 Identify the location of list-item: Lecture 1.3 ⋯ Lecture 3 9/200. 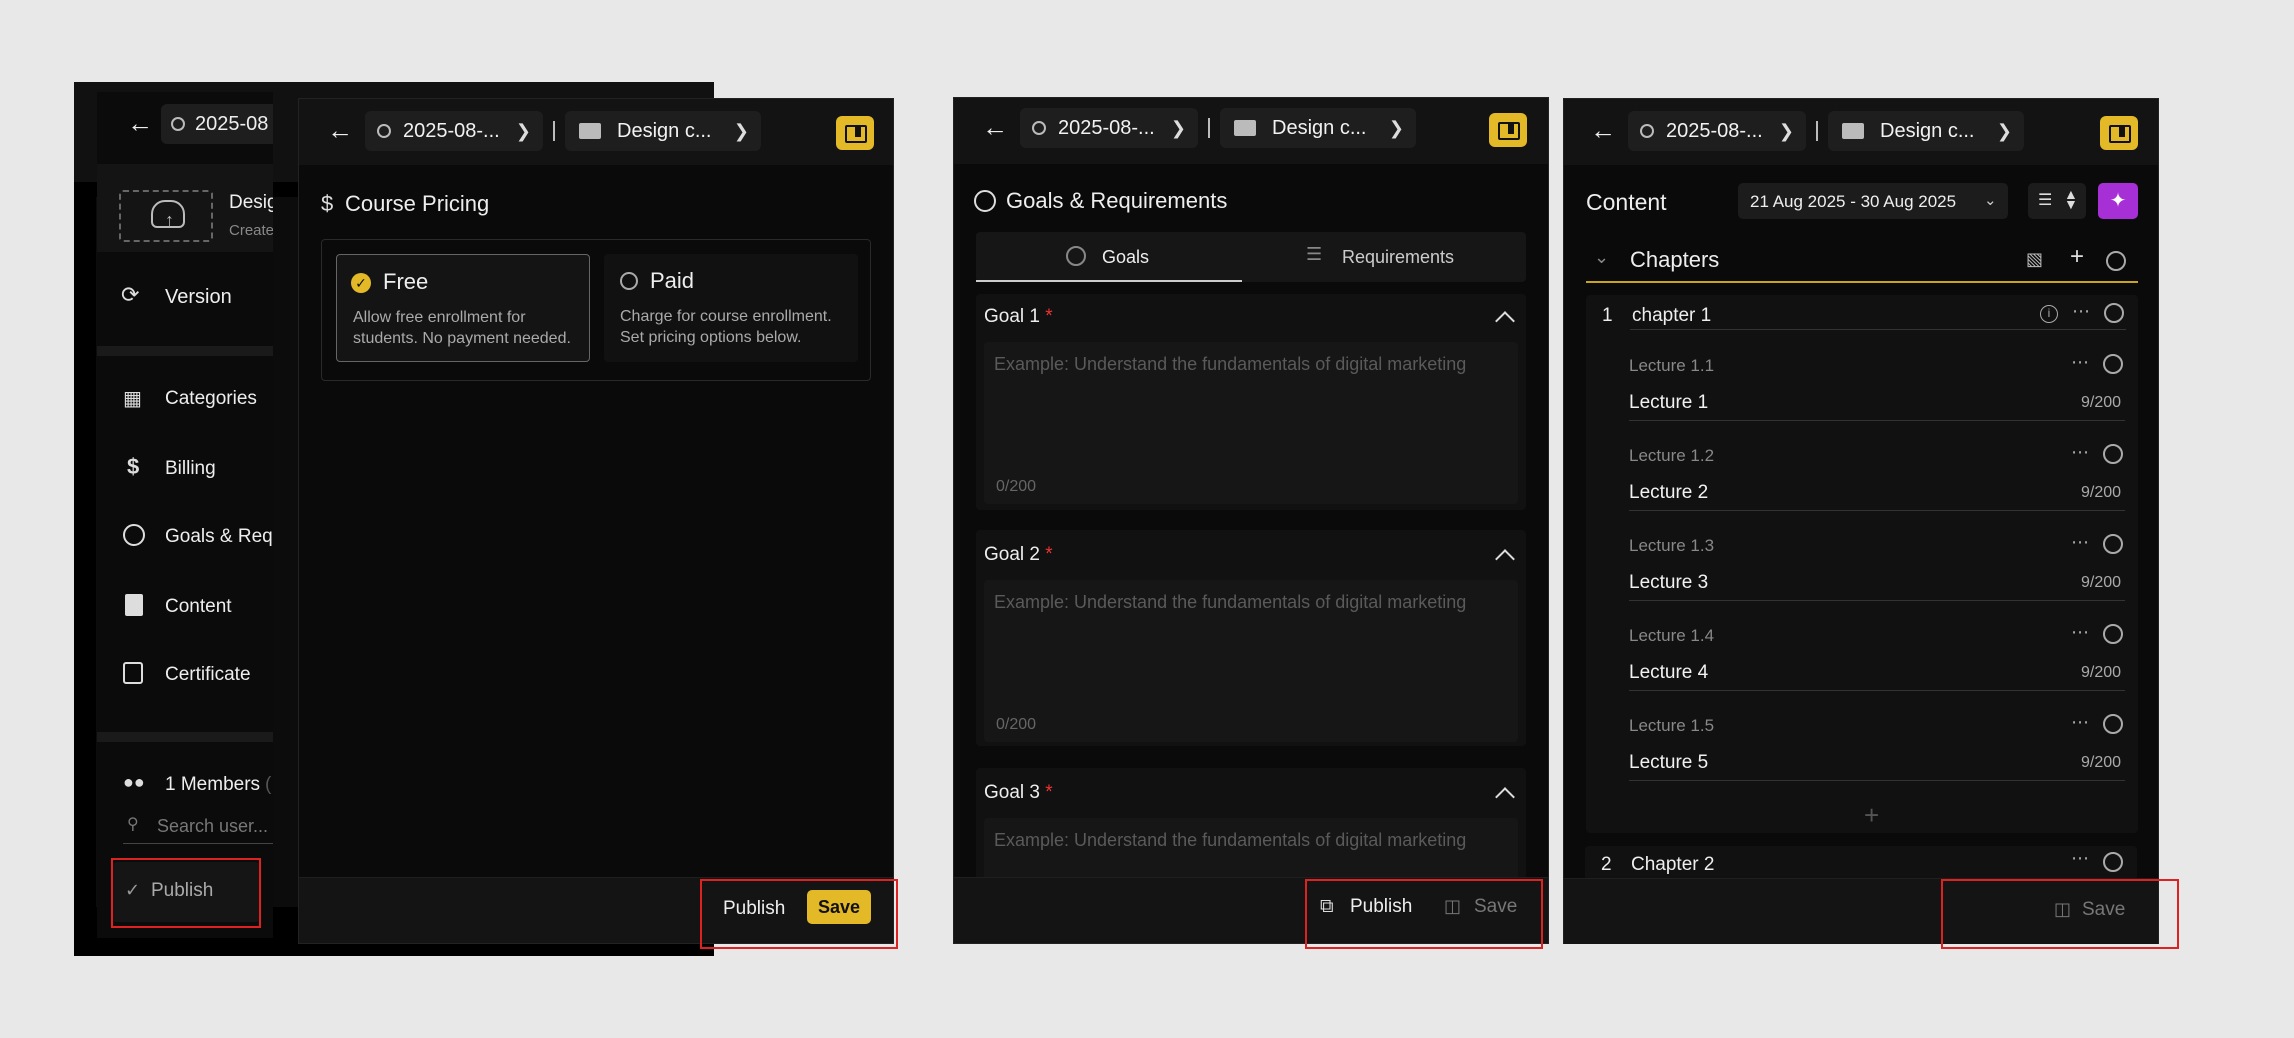
(1861, 569).